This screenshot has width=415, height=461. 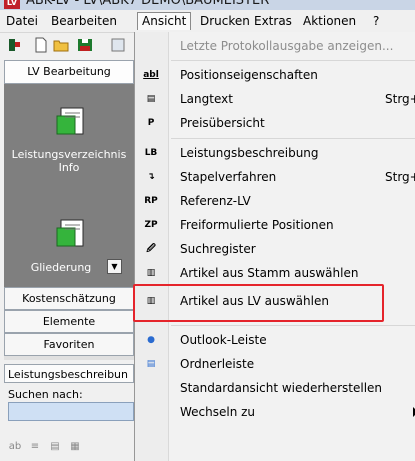 I want to click on menu-extras: Extras, so click(x=273, y=21).